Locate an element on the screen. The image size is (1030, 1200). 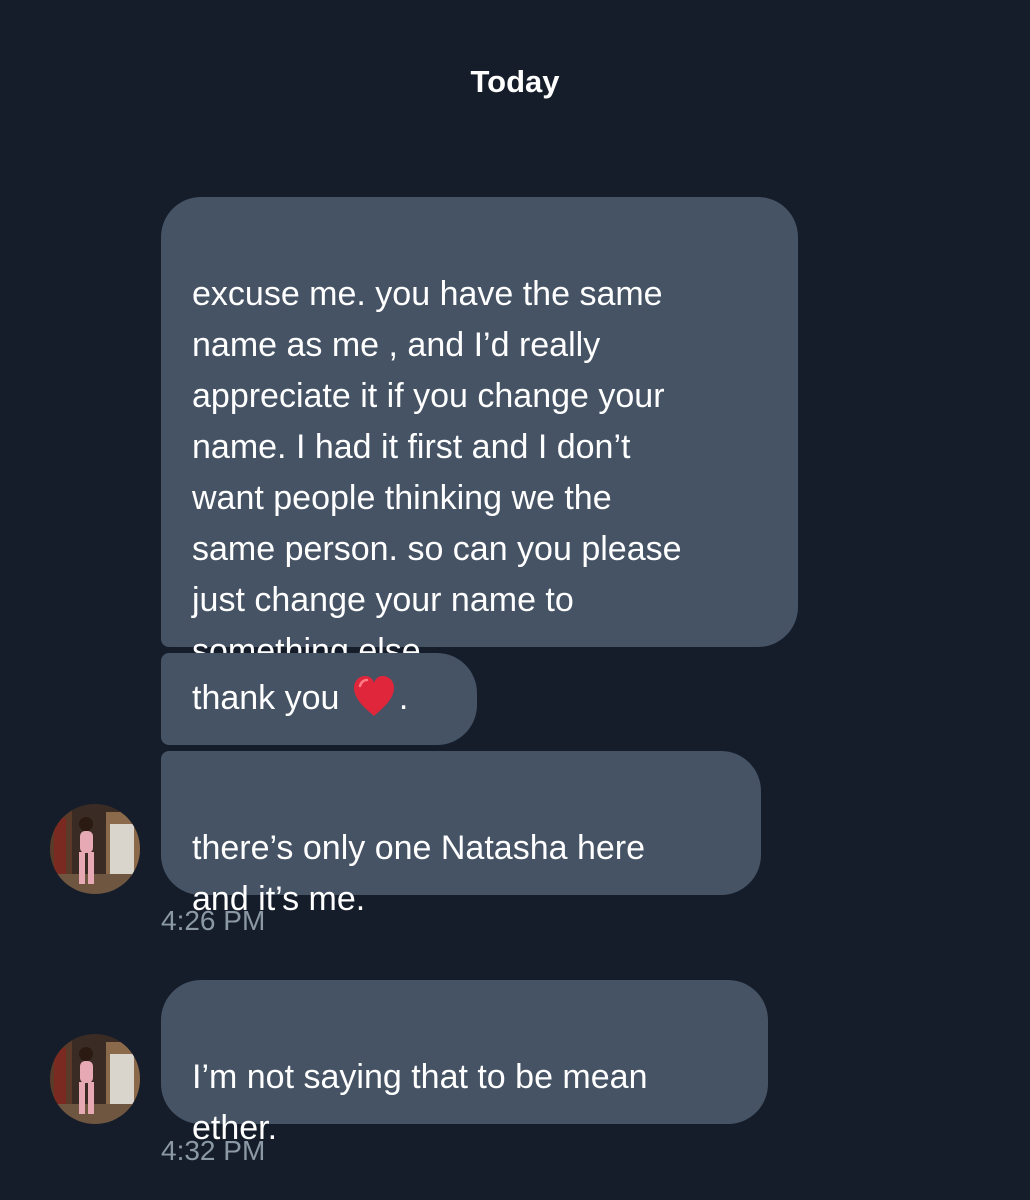
message-bubble: I’m not saying that to be mean ether. is located at coordinates (464, 1063).